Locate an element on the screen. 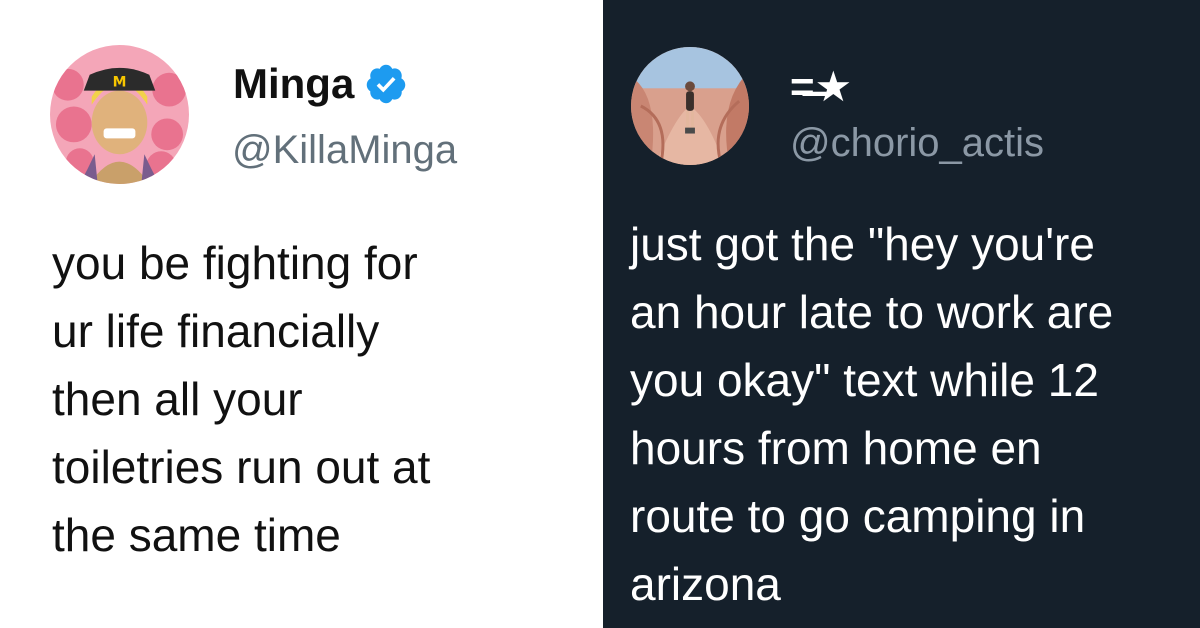 The height and width of the screenshot is (628, 1200). display-name-row: =̶★ is located at coordinates (821, 87).